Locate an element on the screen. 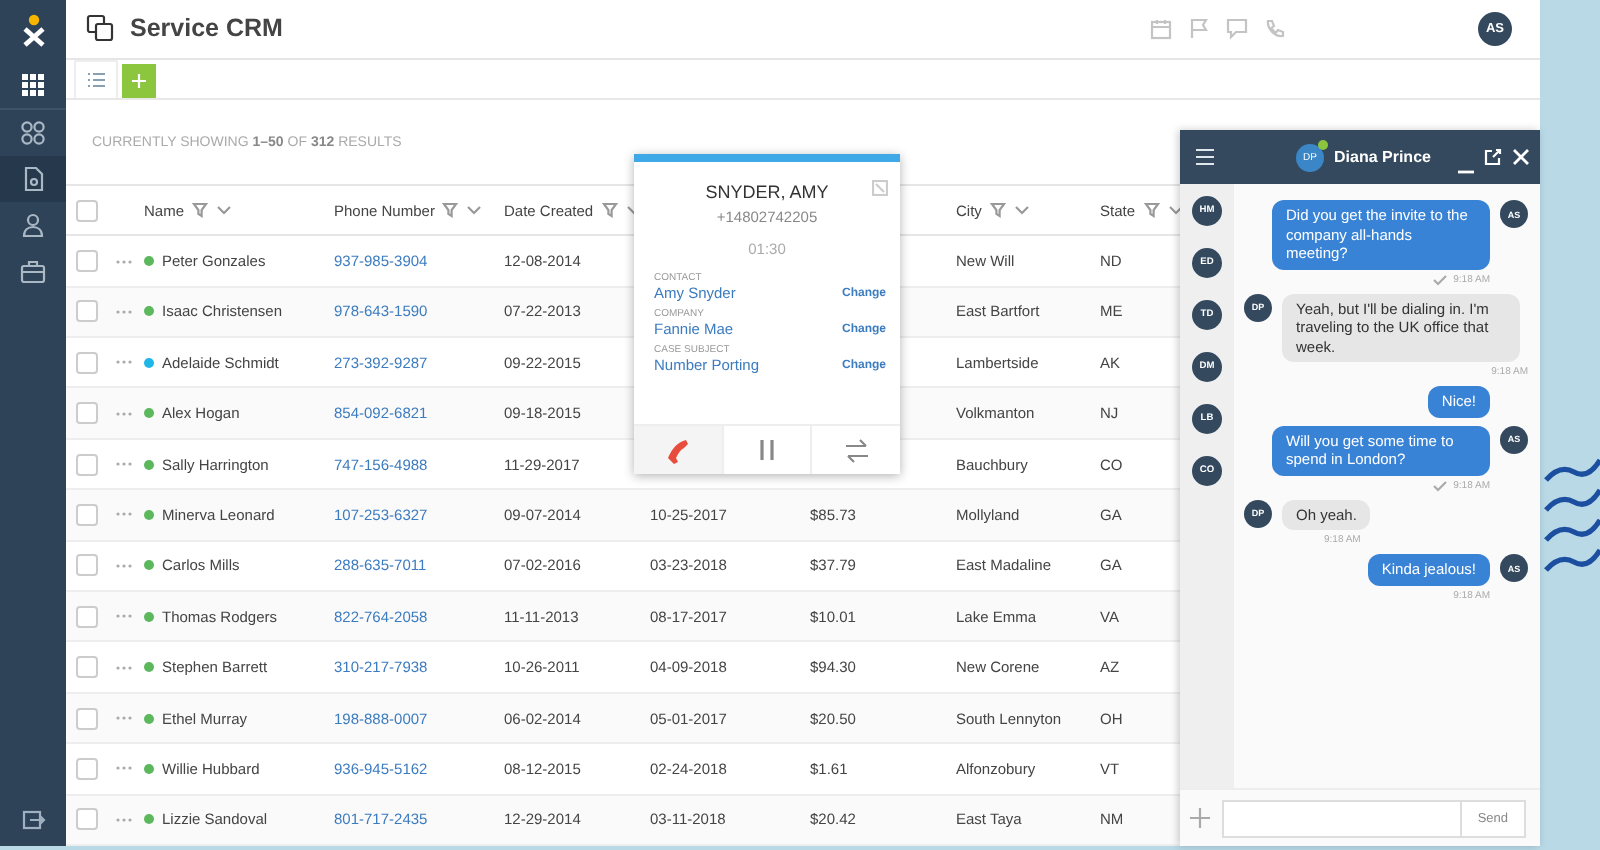 The height and width of the screenshot is (850, 1600). contact-name: Diana Prince is located at coordinates (1382, 157).